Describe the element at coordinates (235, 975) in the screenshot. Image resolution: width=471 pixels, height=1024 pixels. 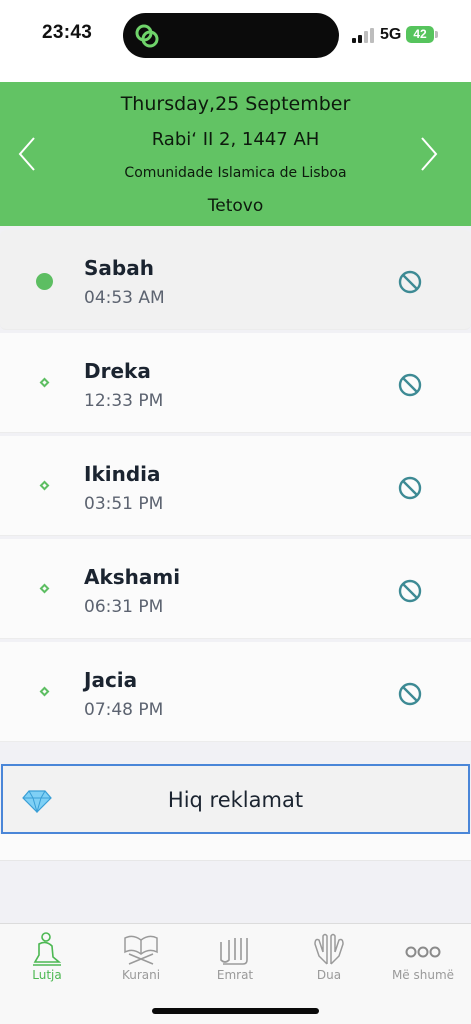
I see `tab-label: Emrat` at that location.